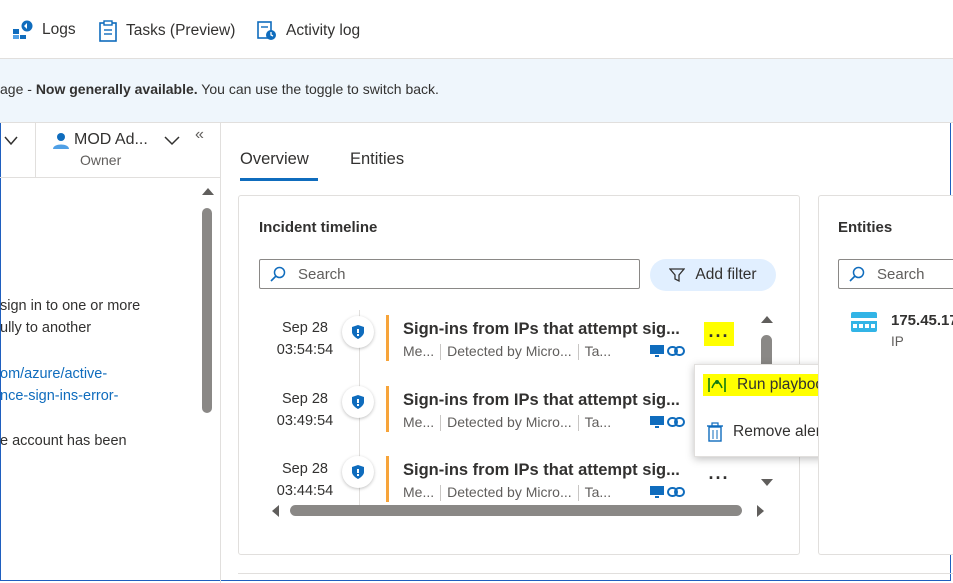 The width and height of the screenshot is (953, 583). Describe the element at coordinates (199, 135) in the screenshot. I see `collapse-panel-icon: «` at that location.